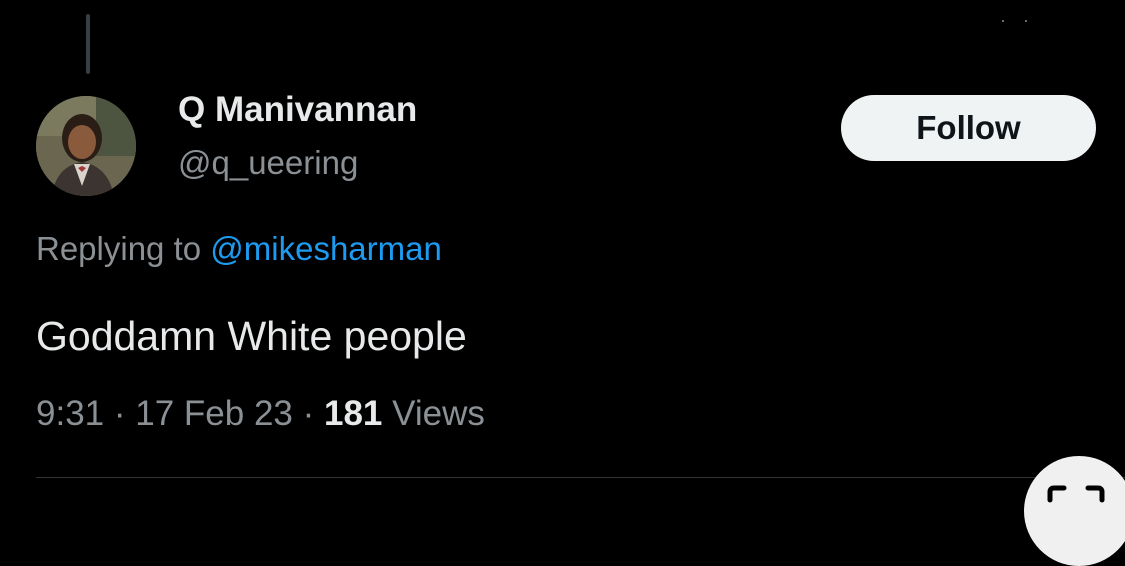 The width and height of the screenshot is (1125, 566). I want to click on more-dots-icon: · ·, so click(1017, 20).